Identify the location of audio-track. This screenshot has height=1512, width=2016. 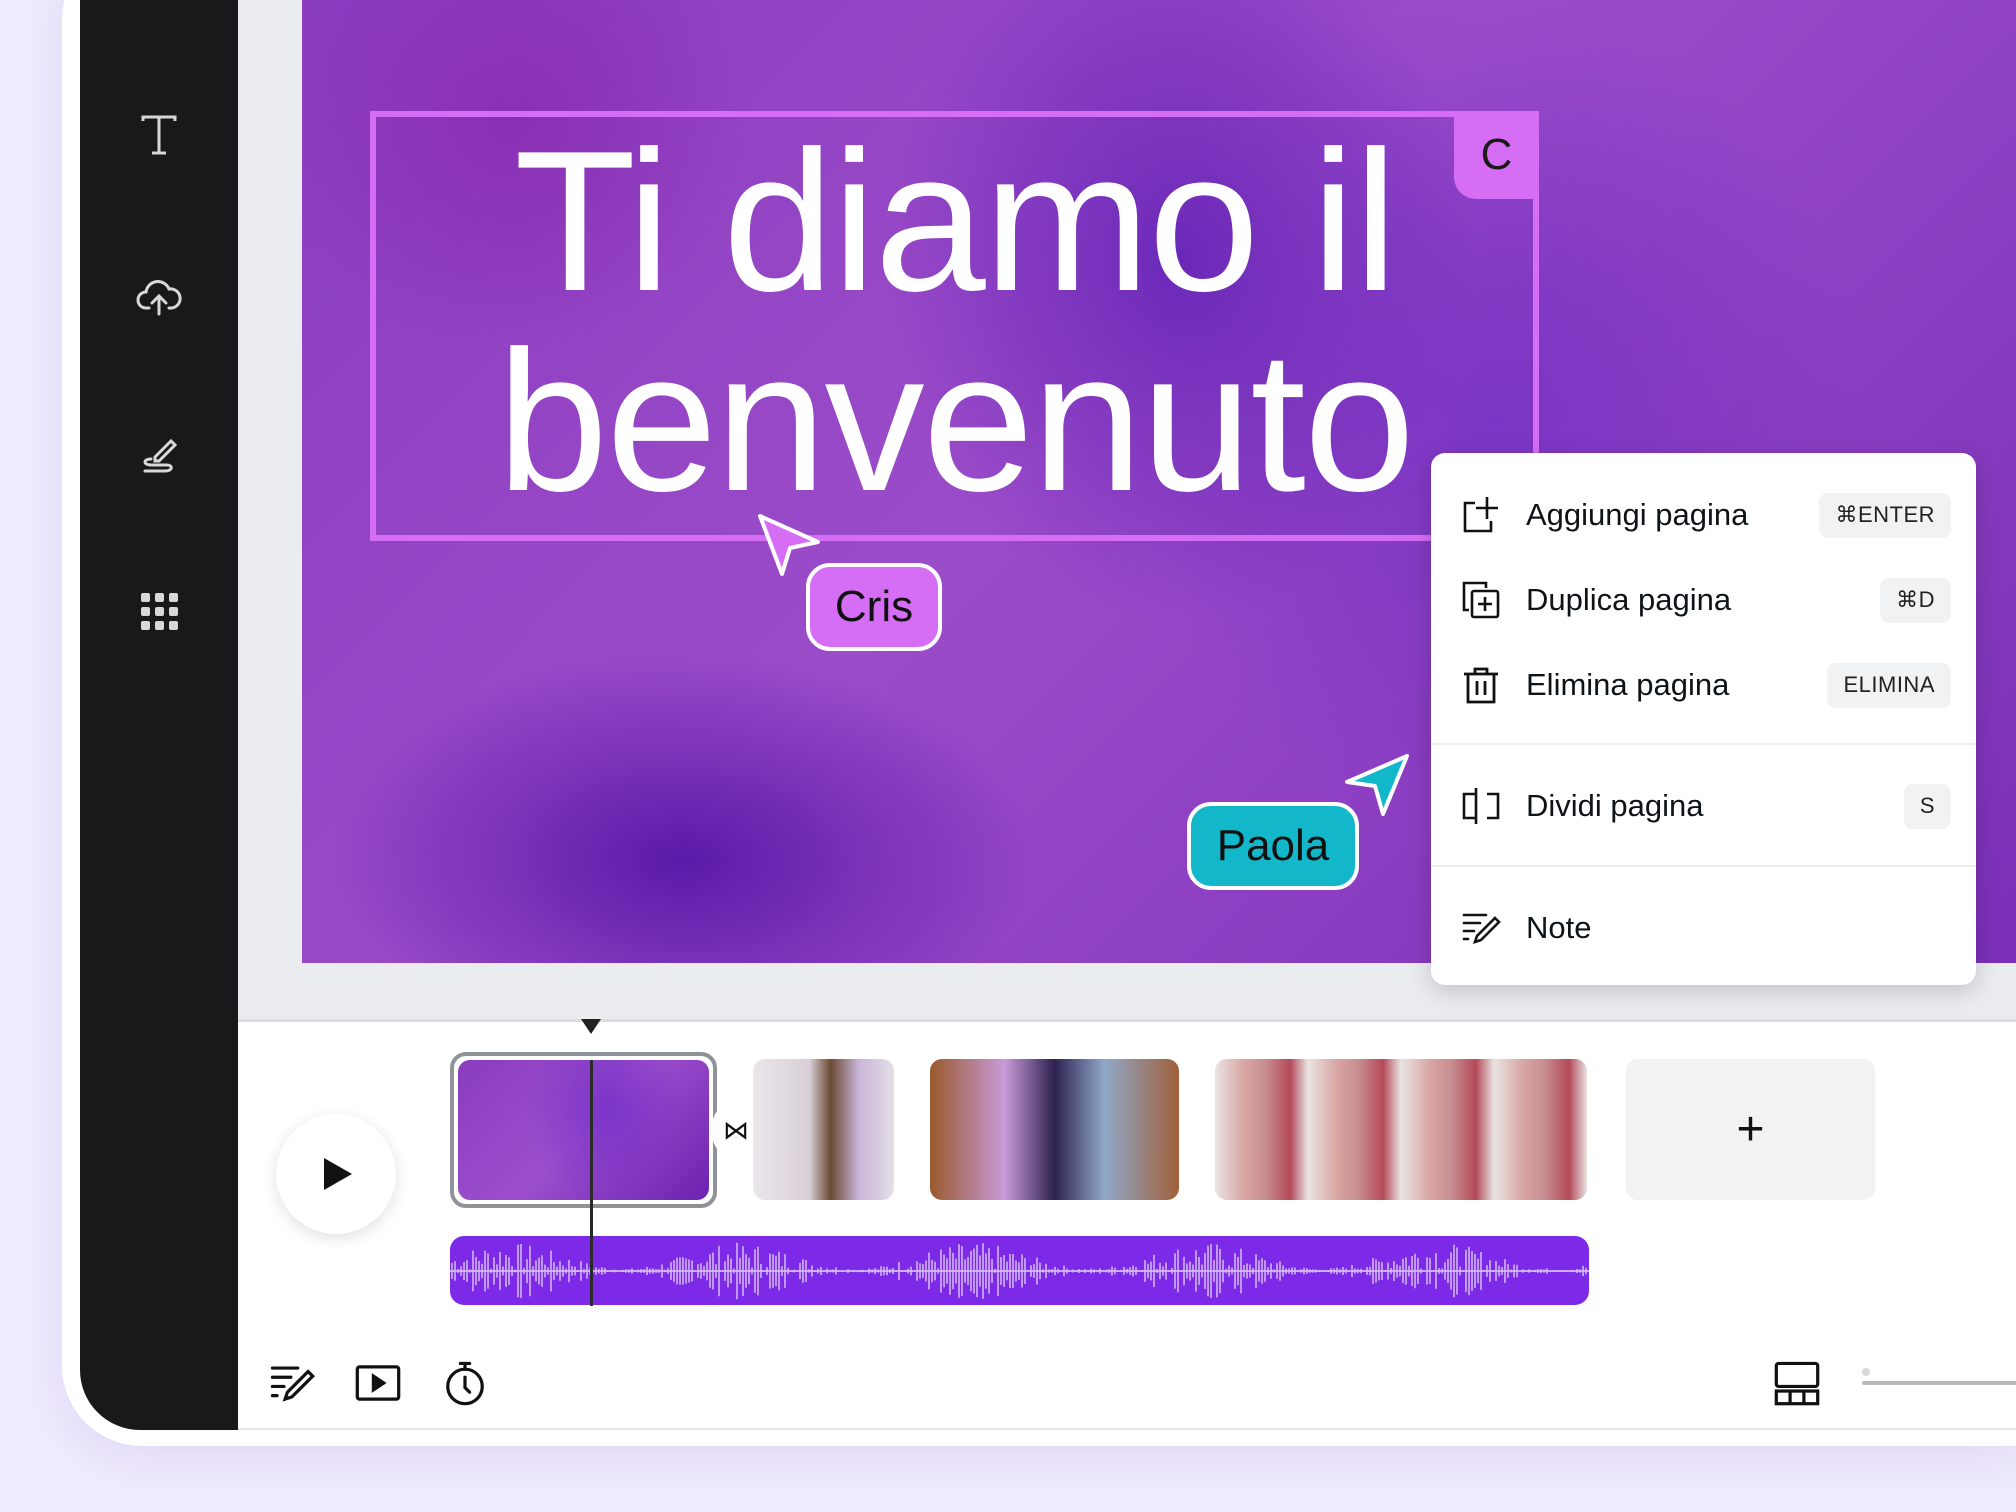
(1019, 1270).